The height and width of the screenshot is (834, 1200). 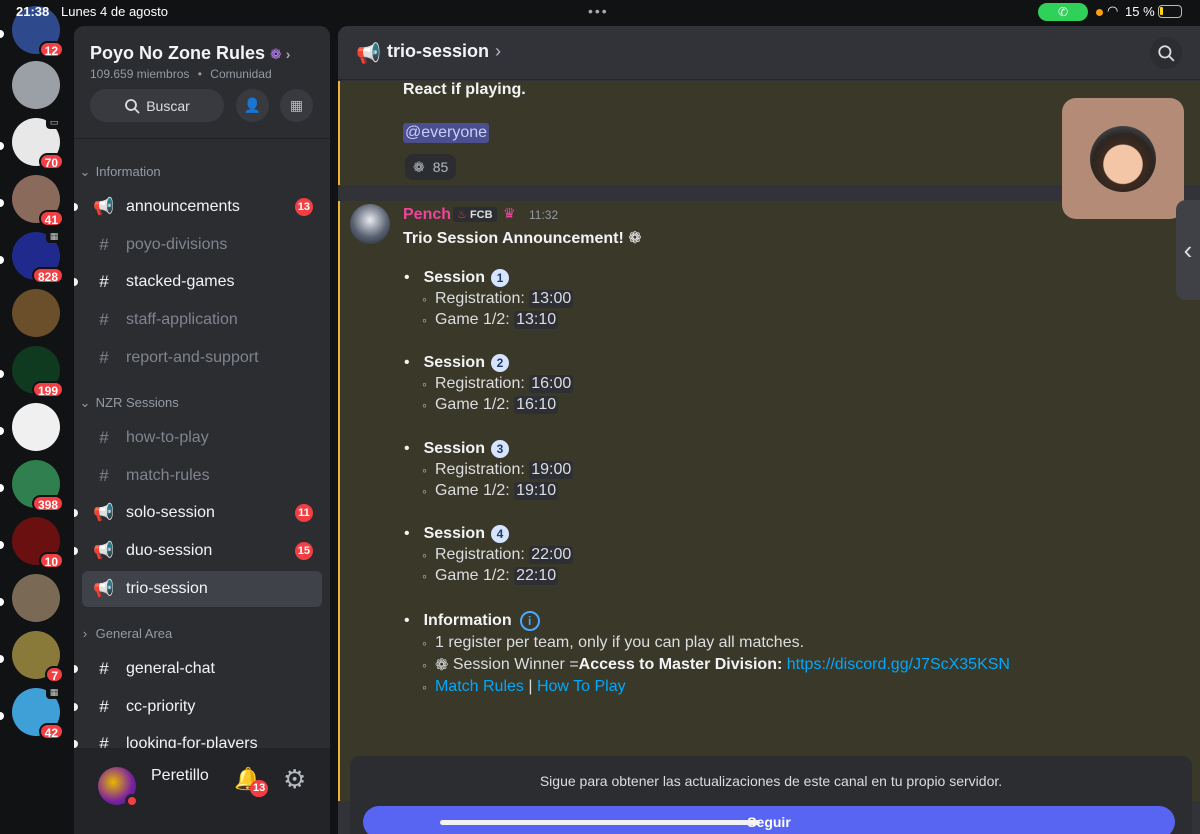 What do you see at coordinates (132, 801) in the screenshot?
I see `dnd-status-icon` at bounding box center [132, 801].